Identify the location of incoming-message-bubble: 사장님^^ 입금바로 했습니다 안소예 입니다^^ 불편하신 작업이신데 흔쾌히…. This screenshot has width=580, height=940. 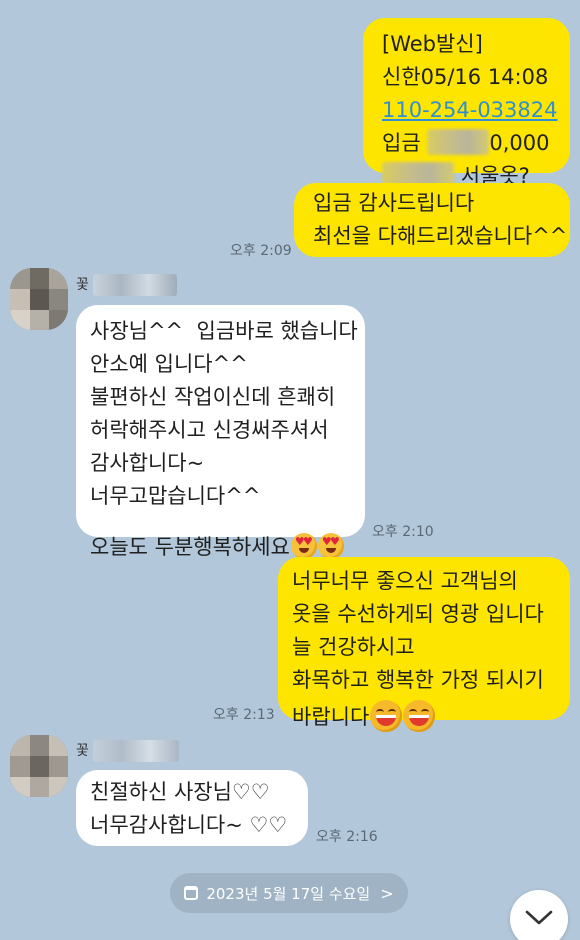
(220, 432).